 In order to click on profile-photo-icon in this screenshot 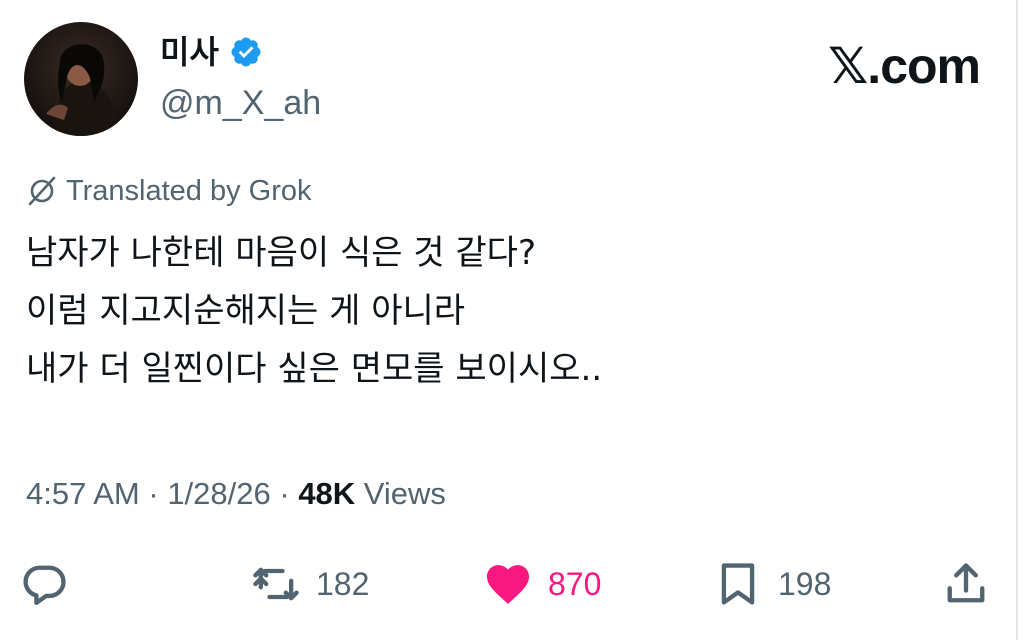, I will do `click(81, 79)`.